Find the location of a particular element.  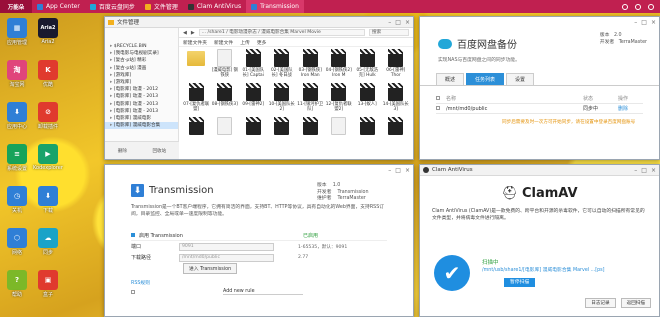

taskbar-item: 百度云盘同步 is located at coordinates (112, 6).